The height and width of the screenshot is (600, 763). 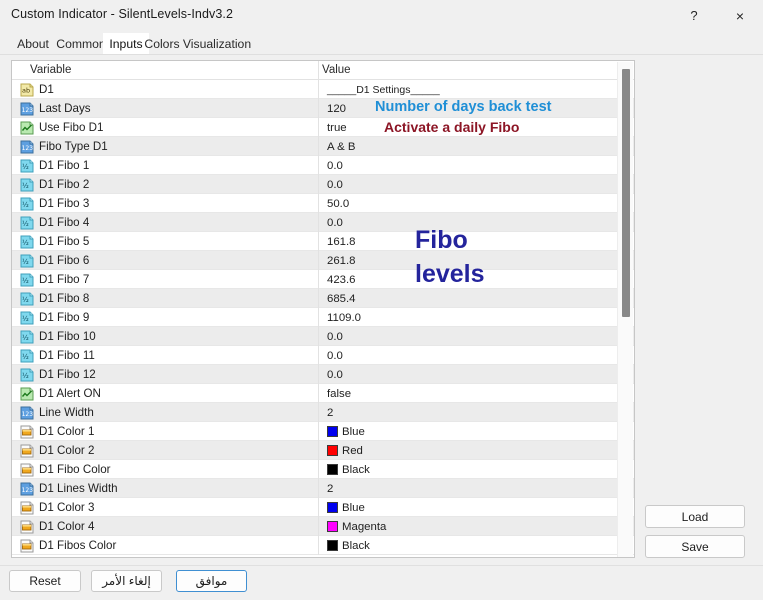 I want to click on value-cell: true, so click(x=337, y=127).